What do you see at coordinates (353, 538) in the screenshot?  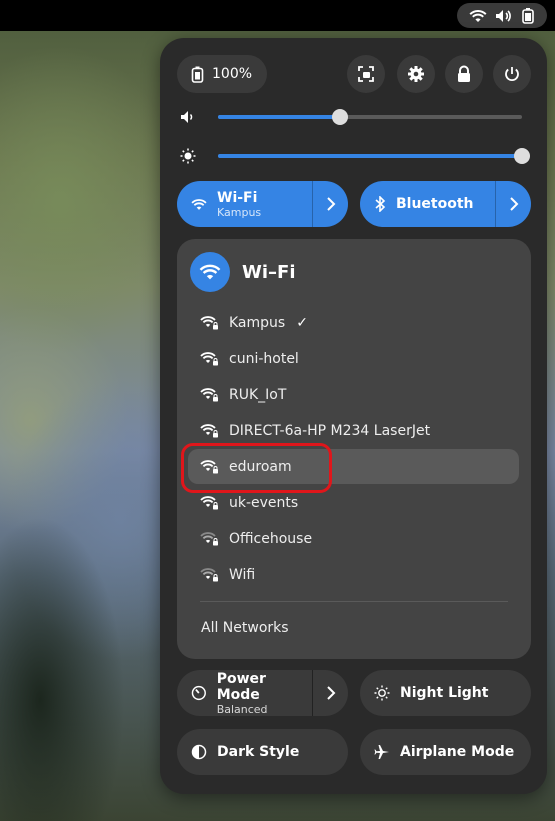 I see `wifi-network-item: Officehouse` at bounding box center [353, 538].